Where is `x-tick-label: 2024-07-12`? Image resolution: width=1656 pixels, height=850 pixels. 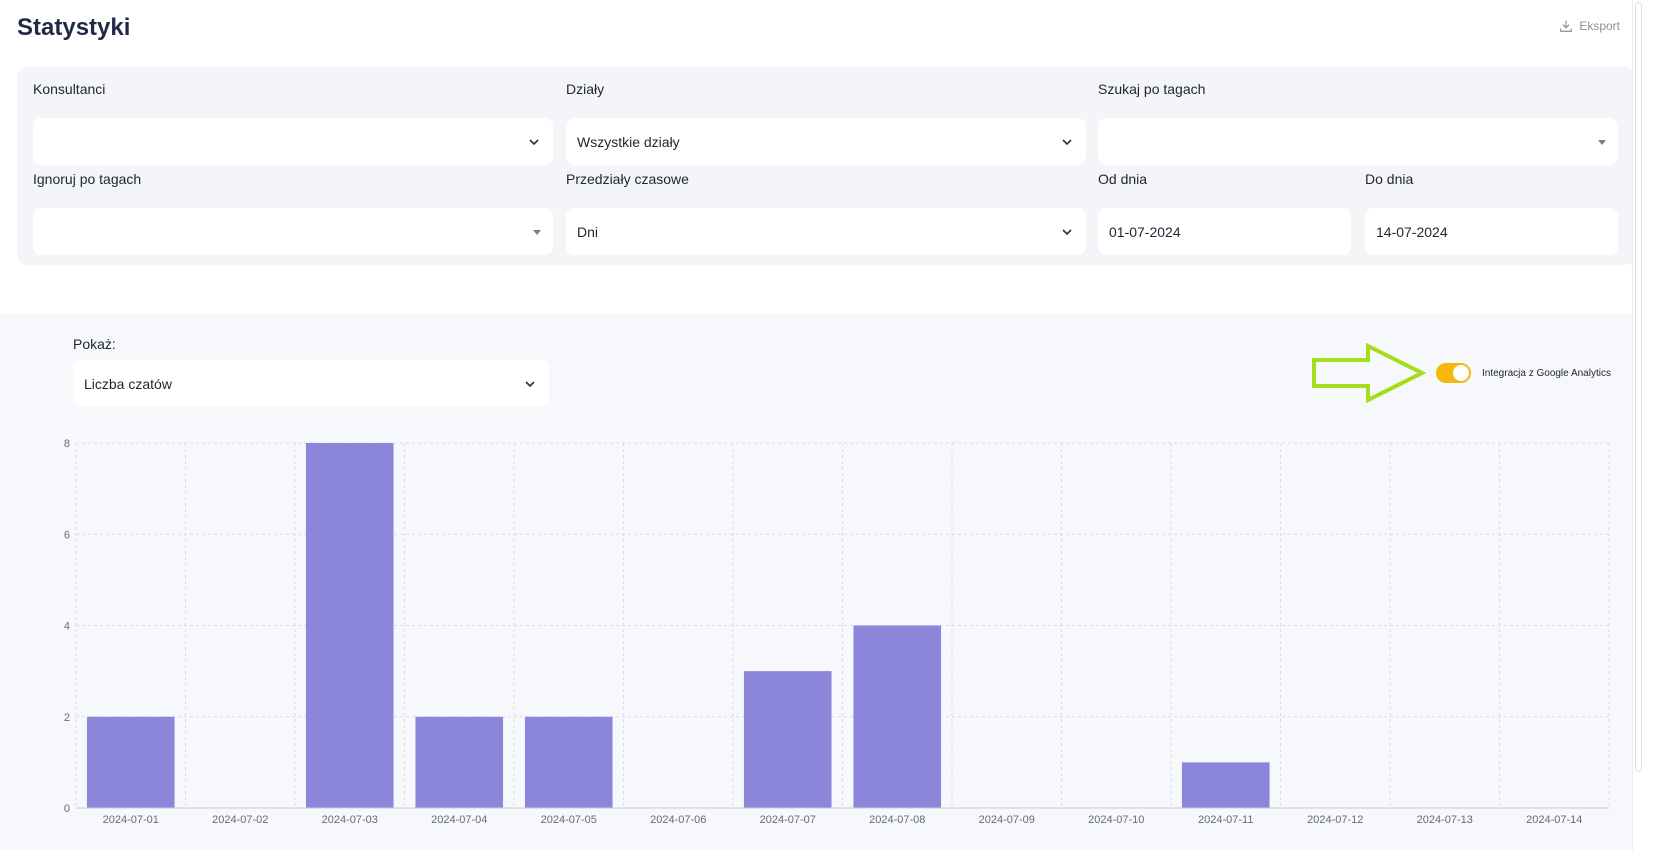 x-tick-label: 2024-07-12 is located at coordinates (1335, 820).